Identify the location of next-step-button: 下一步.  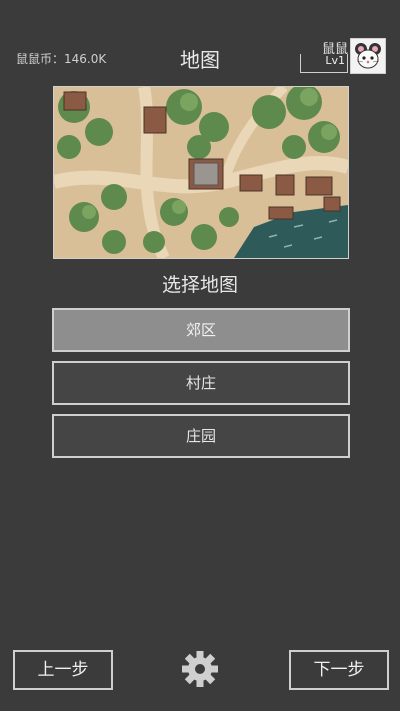
(339, 670).